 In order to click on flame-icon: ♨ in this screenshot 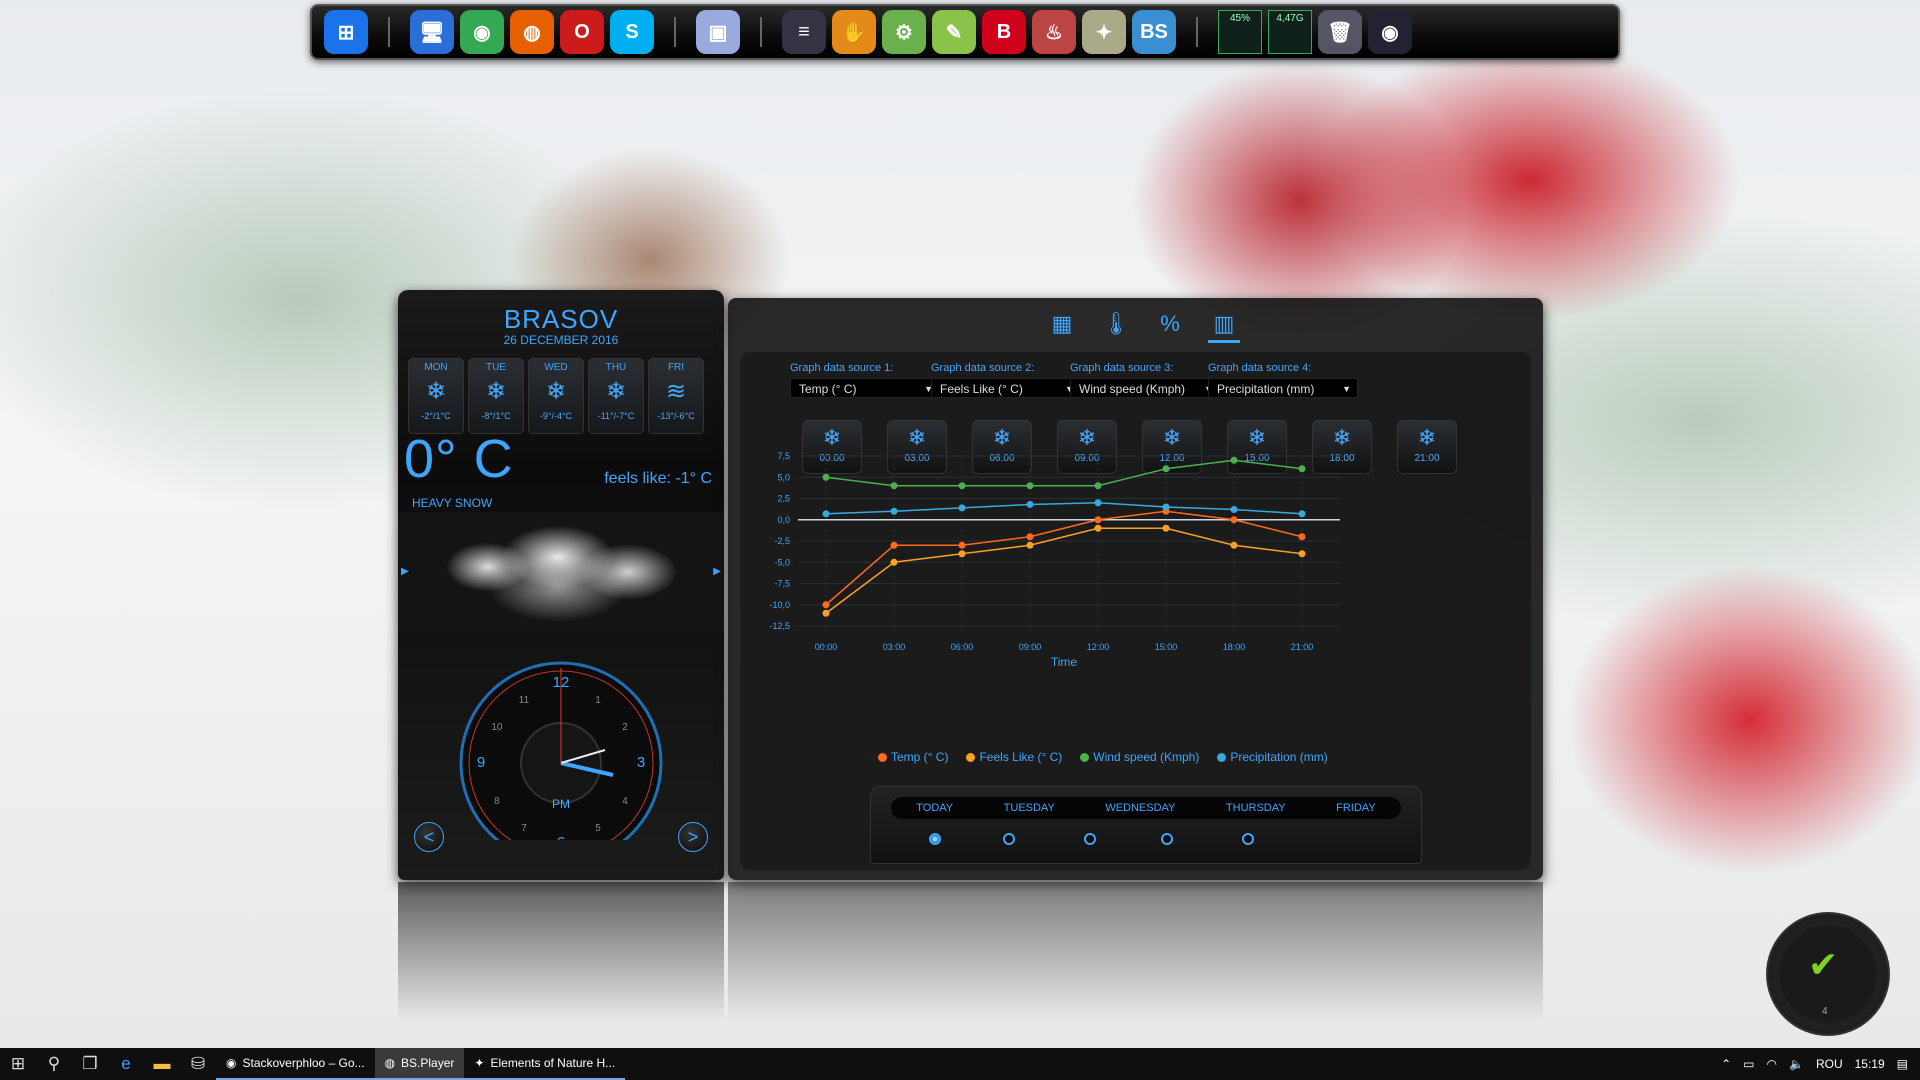, I will do `click(1054, 32)`.